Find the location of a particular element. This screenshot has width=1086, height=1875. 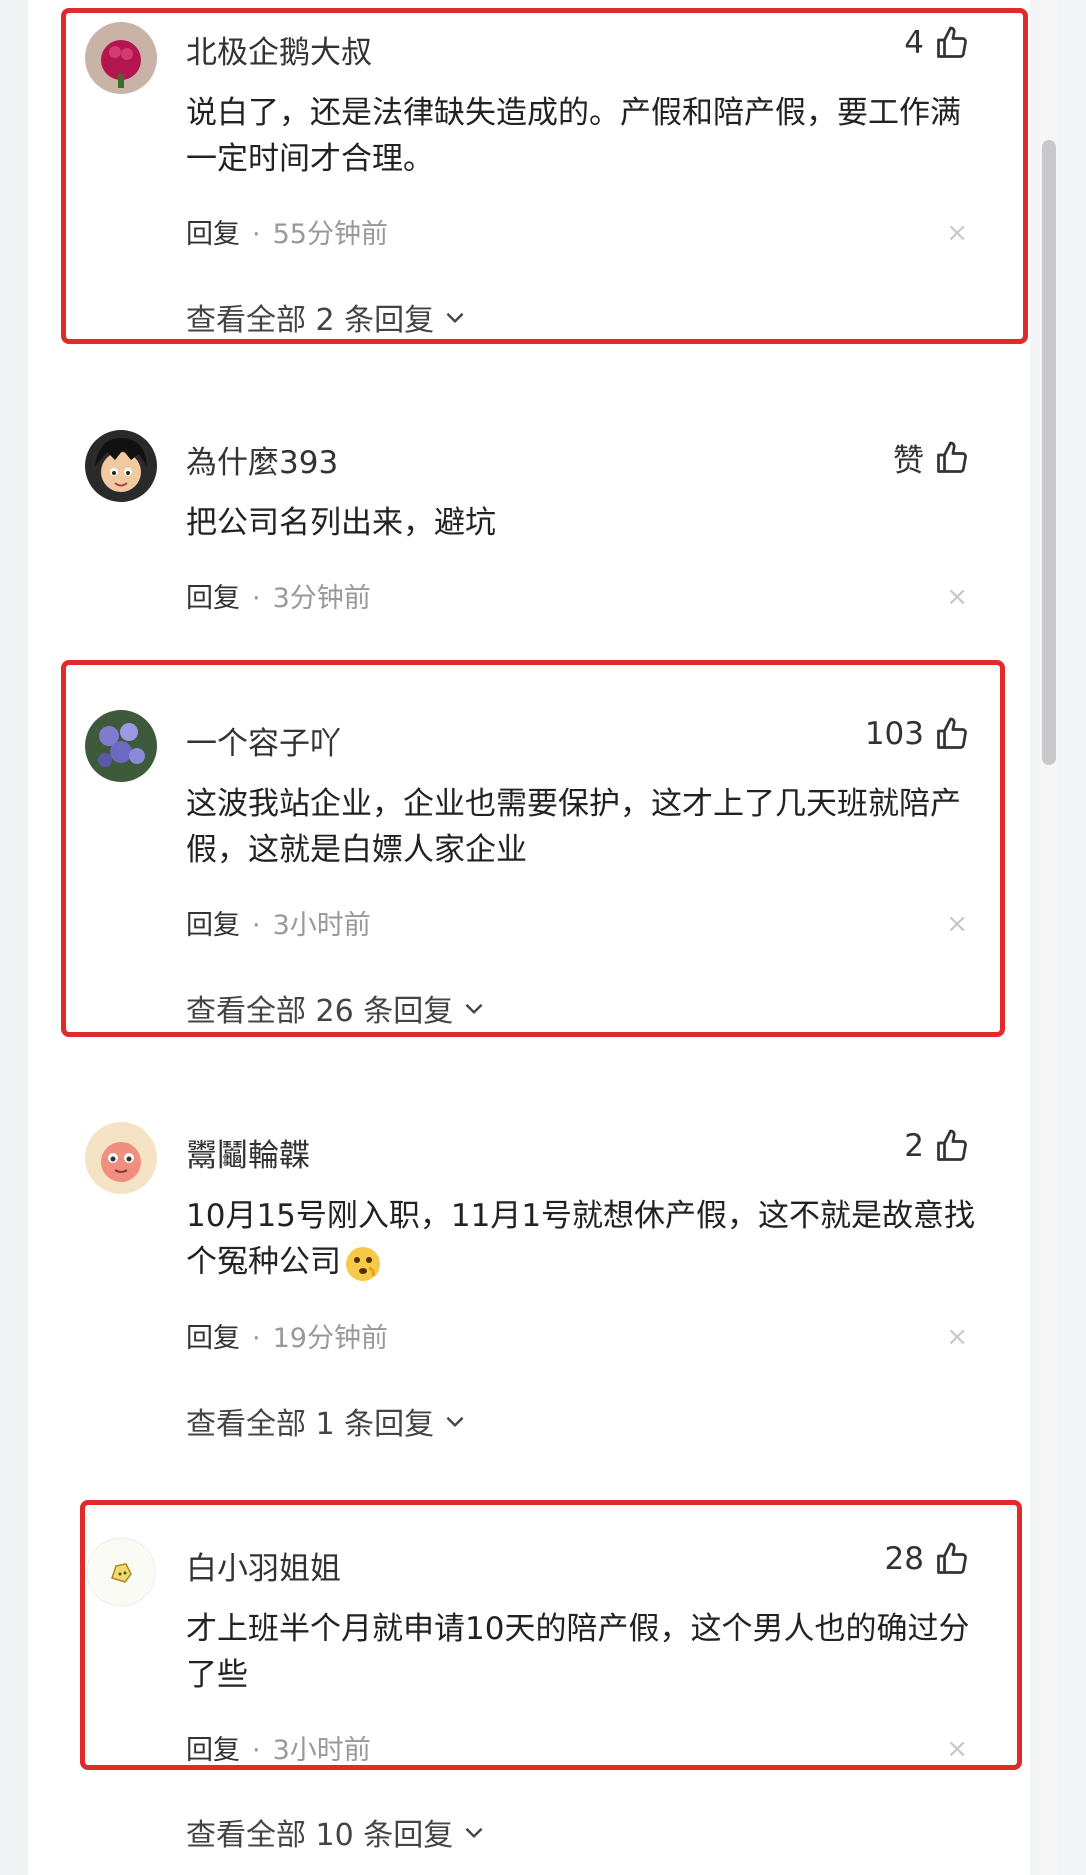

view-all-replies-label: 查看全部 1 条回复 is located at coordinates (310, 1424).